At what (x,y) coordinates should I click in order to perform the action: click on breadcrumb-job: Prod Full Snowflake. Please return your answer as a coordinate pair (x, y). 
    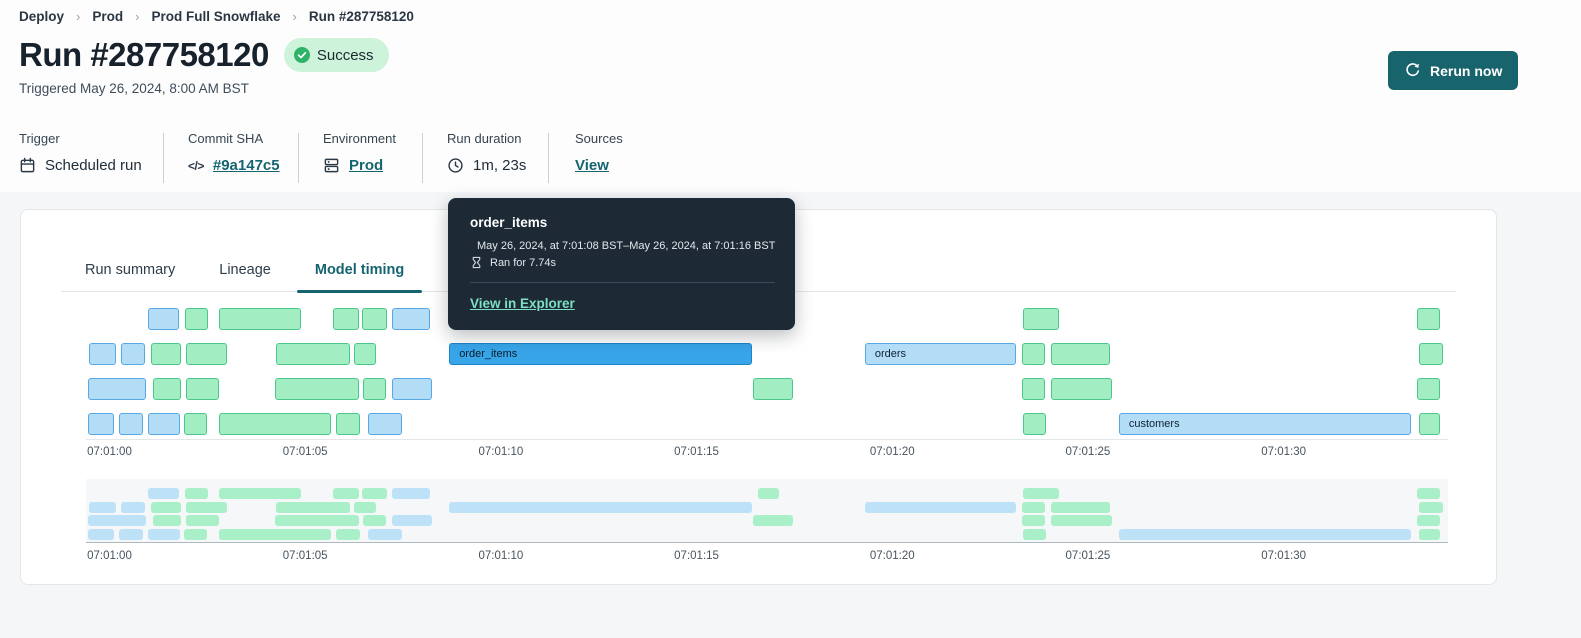
    Looking at the image, I should click on (215, 16).